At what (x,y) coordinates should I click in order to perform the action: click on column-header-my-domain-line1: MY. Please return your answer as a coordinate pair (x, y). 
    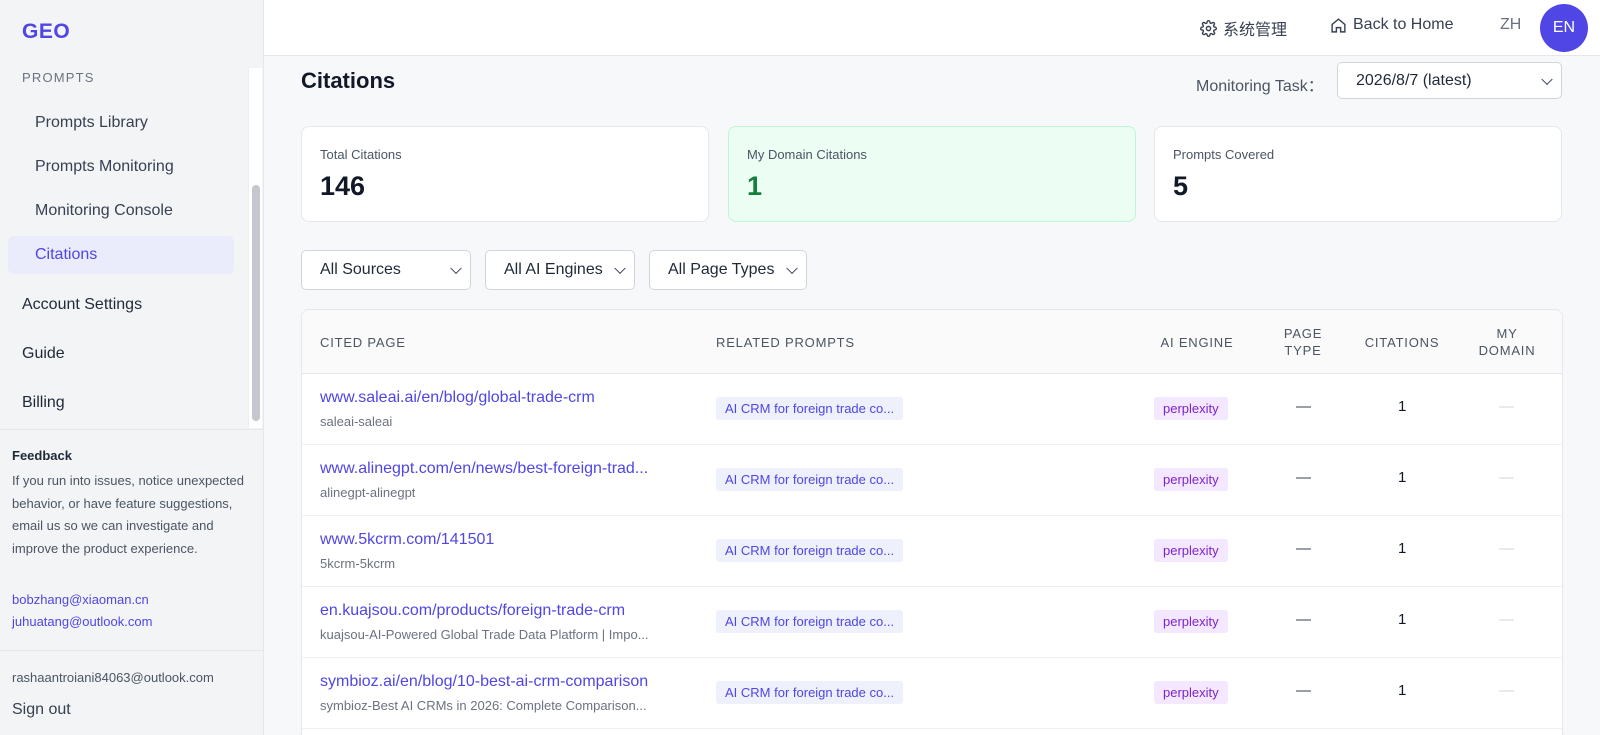
    Looking at the image, I should click on (1507, 333).